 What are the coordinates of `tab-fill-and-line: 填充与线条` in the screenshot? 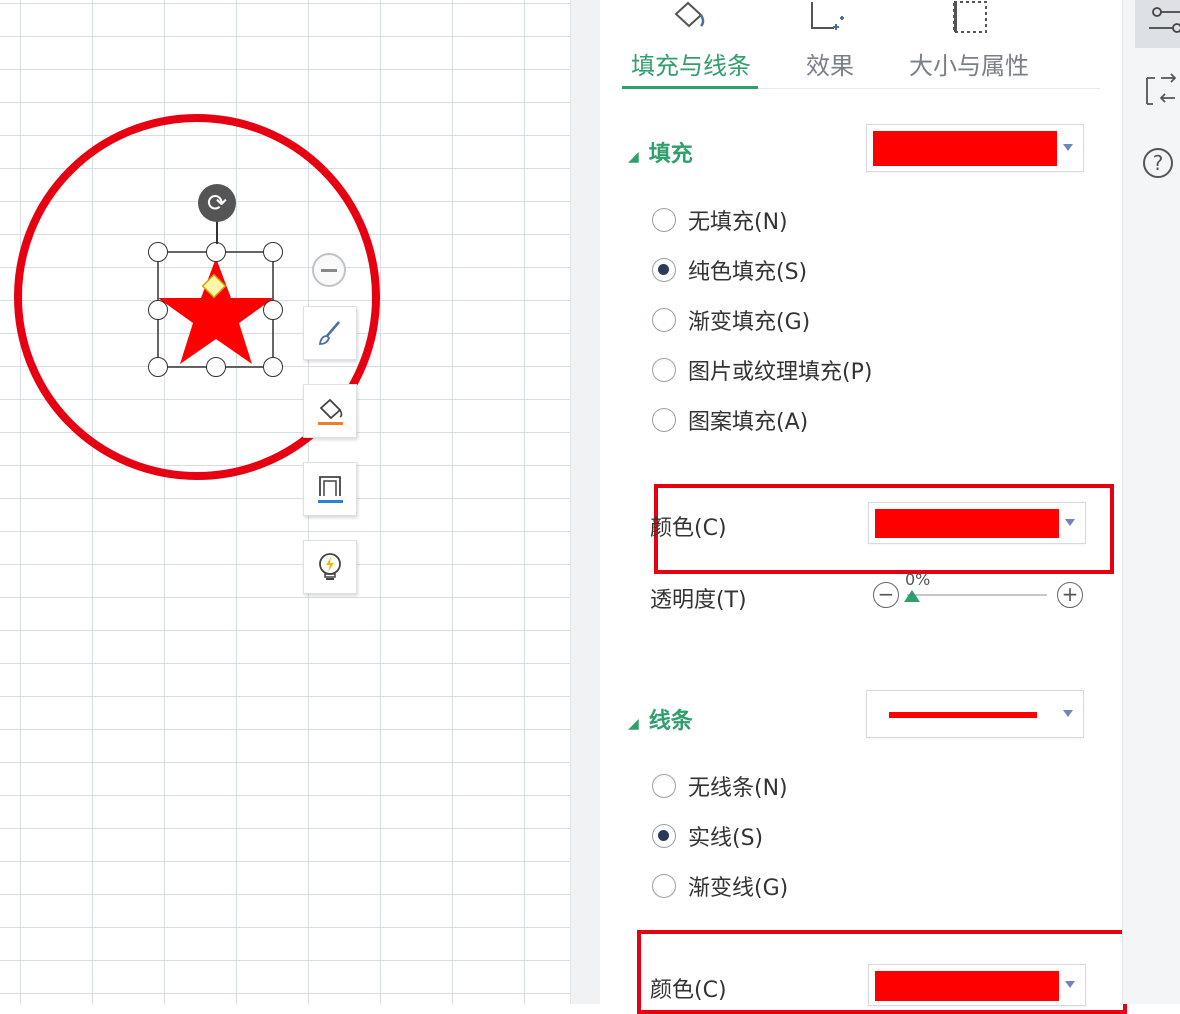 It's located at (691, 63).